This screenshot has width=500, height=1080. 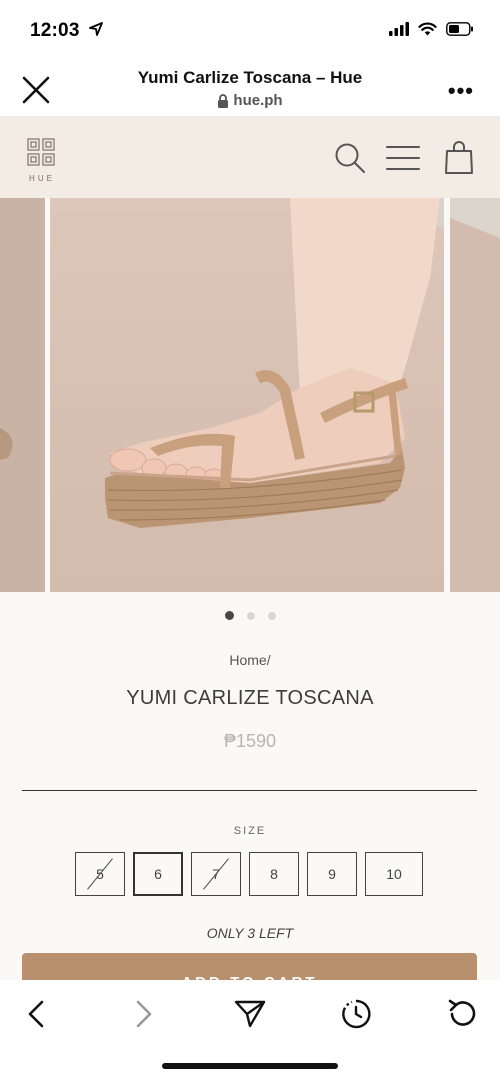 I want to click on cart-button, so click(x=459, y=159).